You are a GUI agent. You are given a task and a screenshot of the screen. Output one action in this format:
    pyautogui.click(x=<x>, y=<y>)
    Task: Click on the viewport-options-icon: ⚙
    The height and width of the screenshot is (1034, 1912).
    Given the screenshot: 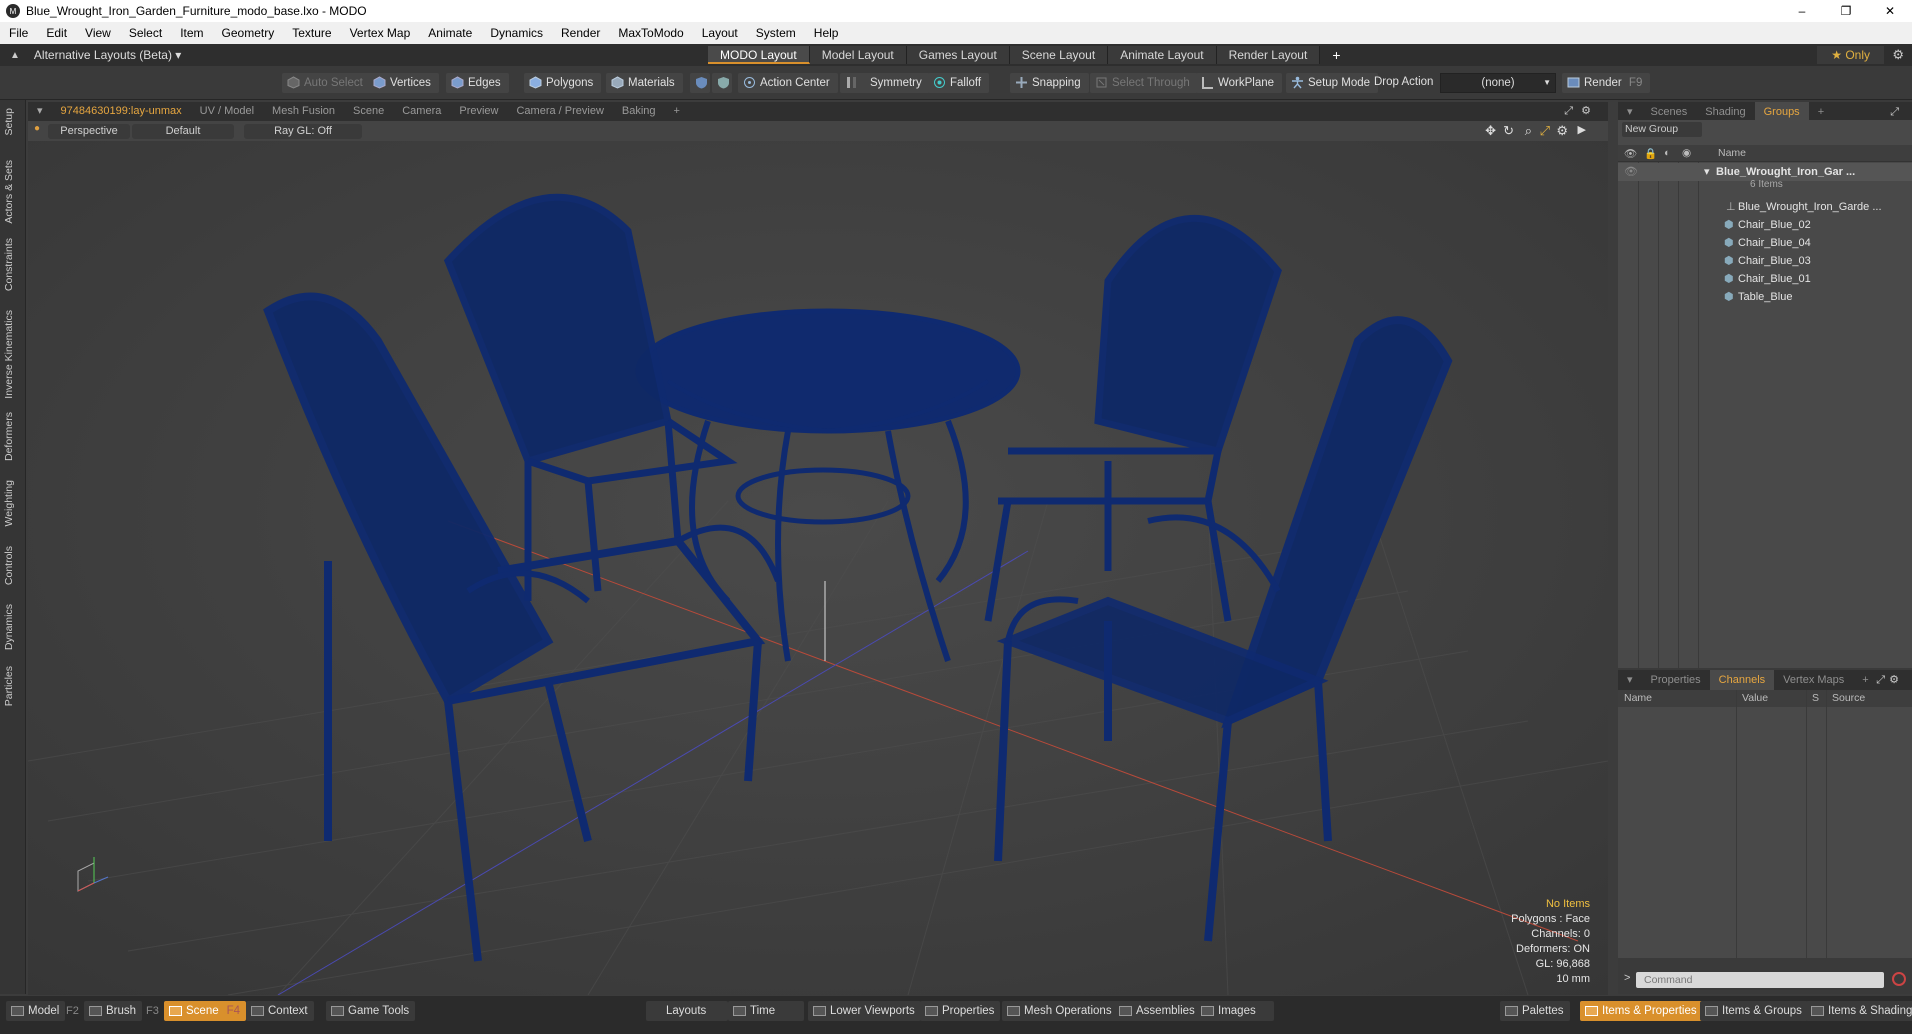 What is the action you would take?
    pyautogui.click(x=1562, y=131)
    